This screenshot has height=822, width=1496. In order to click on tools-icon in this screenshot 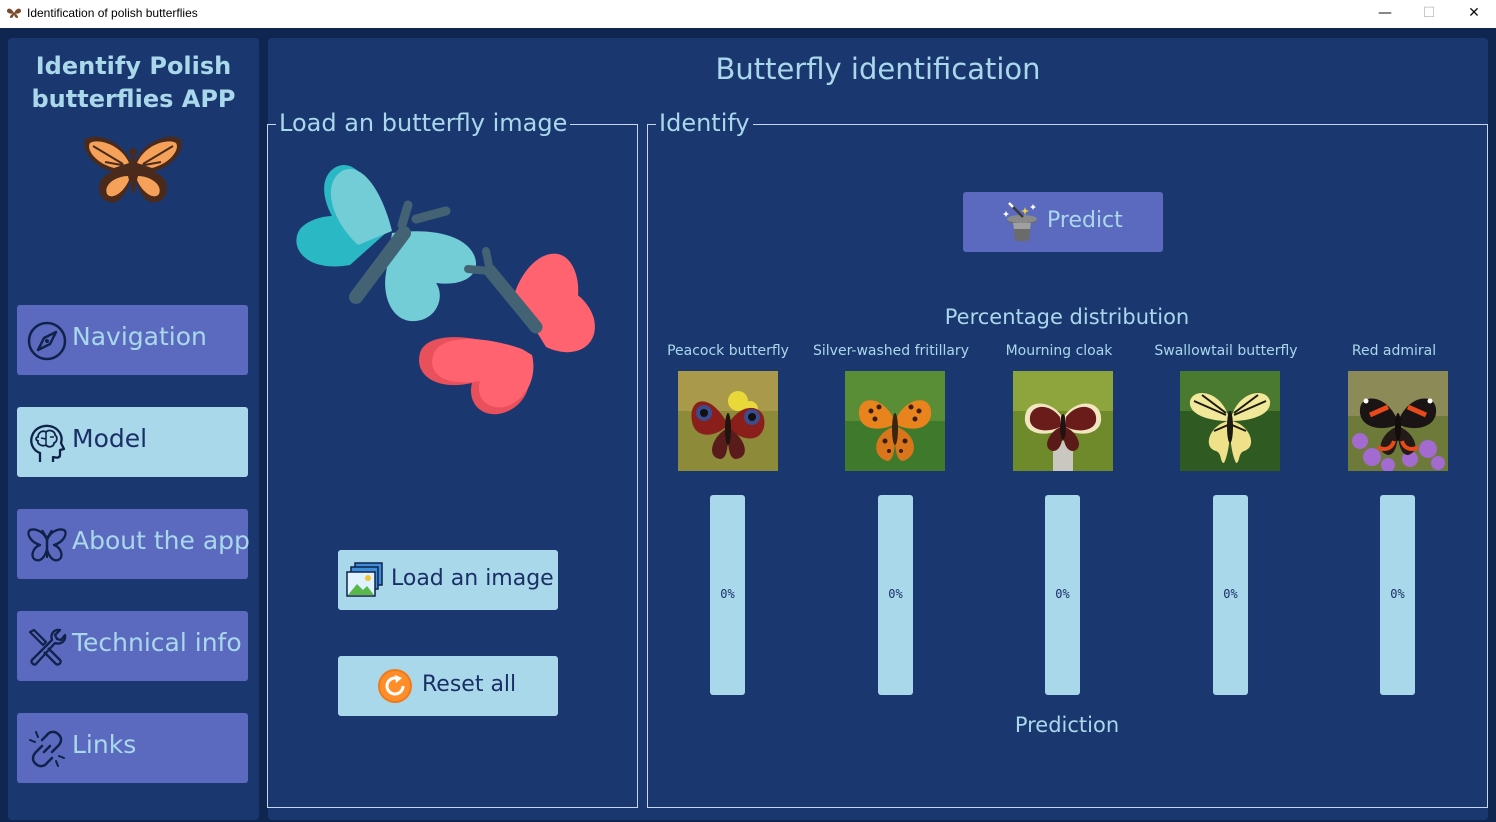, I will do `click(47, 647)`.